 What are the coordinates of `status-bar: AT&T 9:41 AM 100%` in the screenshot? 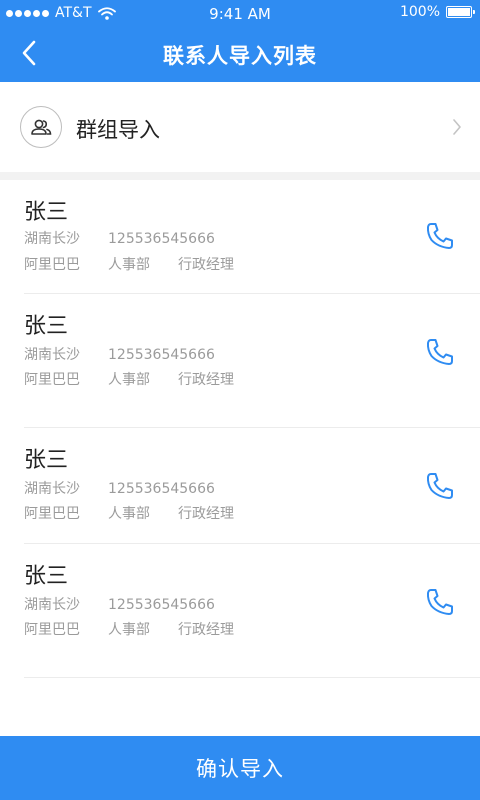 It's located at (240, 13).